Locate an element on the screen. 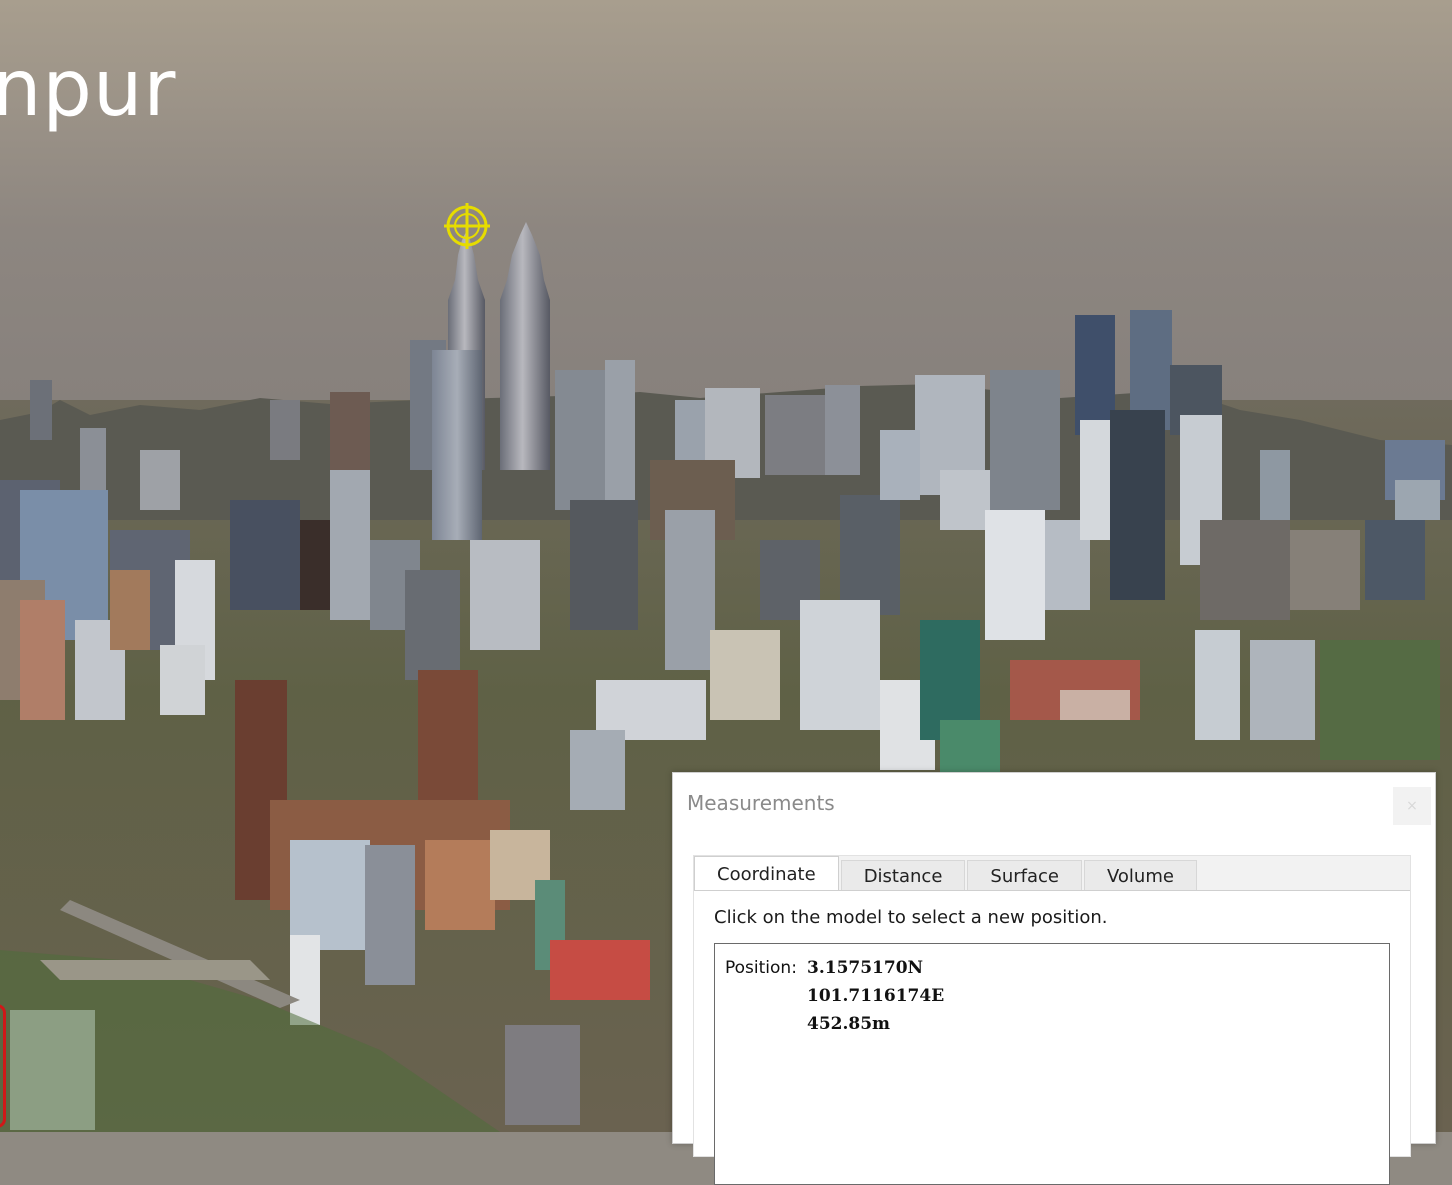 The image size is (1452, 1185). measurement-tabs: Coordinate Distance Surface Volume is located at coordinates (946, 874).